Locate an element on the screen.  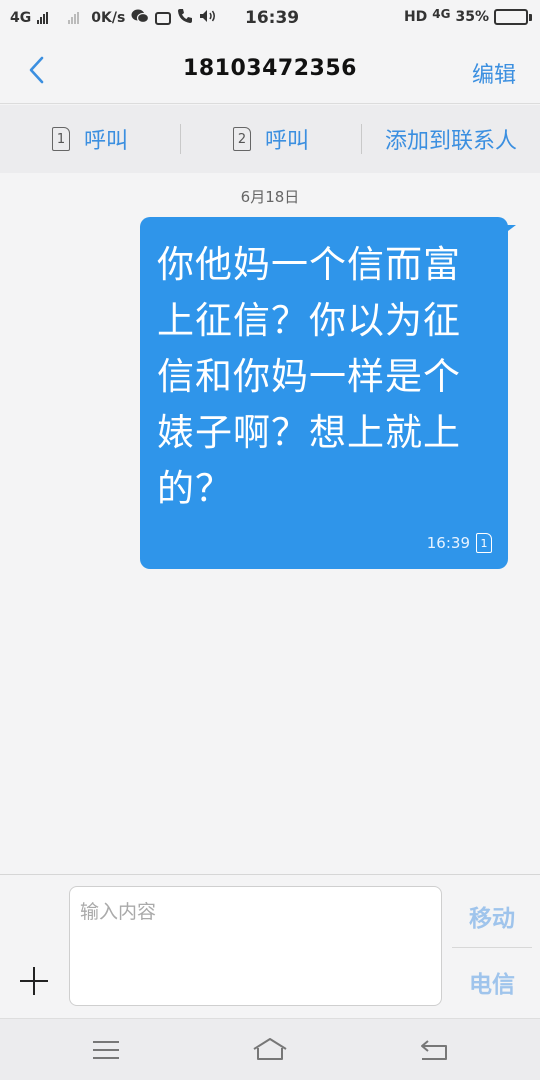
phone-icon is located at coordinates (185, 18).